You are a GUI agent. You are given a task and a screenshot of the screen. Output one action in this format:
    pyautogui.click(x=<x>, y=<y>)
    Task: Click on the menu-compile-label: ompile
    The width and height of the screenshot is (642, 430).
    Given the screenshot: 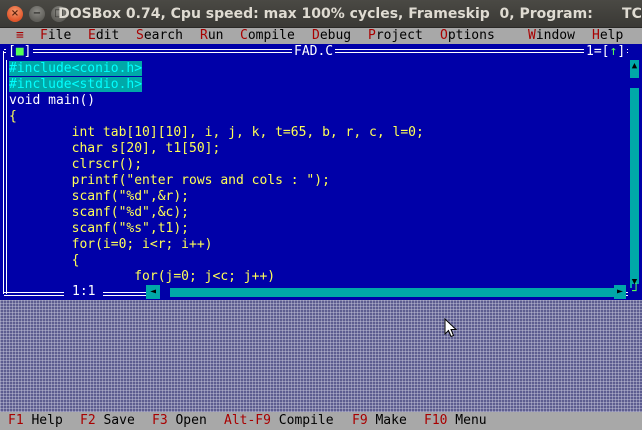 What is the action you would take?
    pyautogui.click(x=271, y=35)
    